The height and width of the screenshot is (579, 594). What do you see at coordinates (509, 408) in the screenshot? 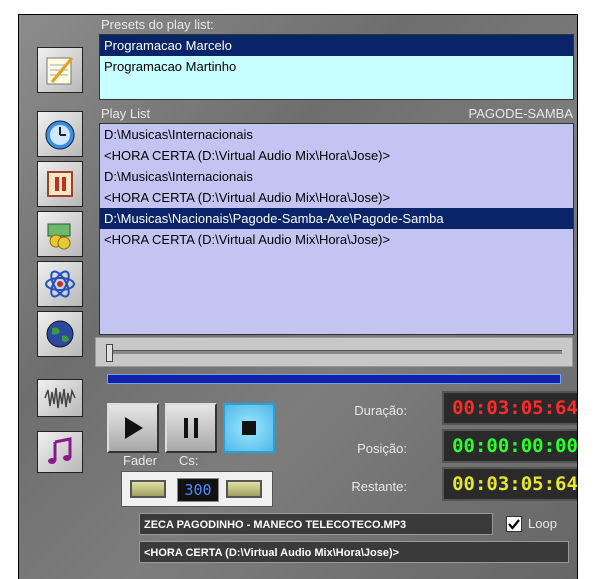
I see `duracao-timer: 00:03:05:64` at bounding box center [509, 408].